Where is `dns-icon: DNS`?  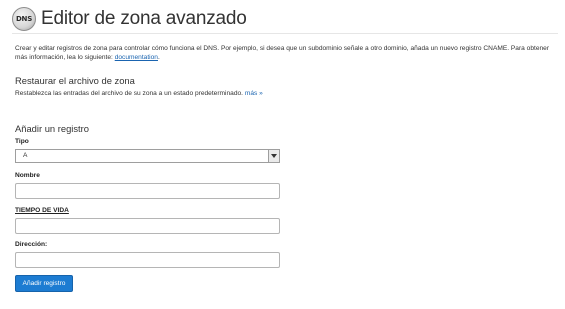
dns-icon: DNS is located at coordinates (24, 19).